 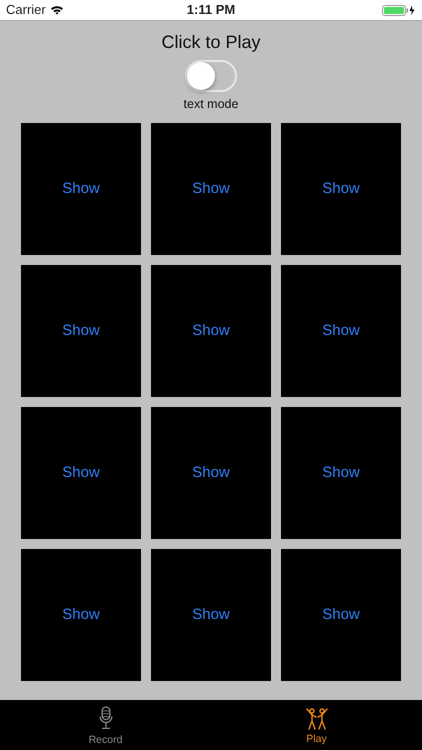 I want to click on tab-bar-item: Play, so click(x=316, y=725).